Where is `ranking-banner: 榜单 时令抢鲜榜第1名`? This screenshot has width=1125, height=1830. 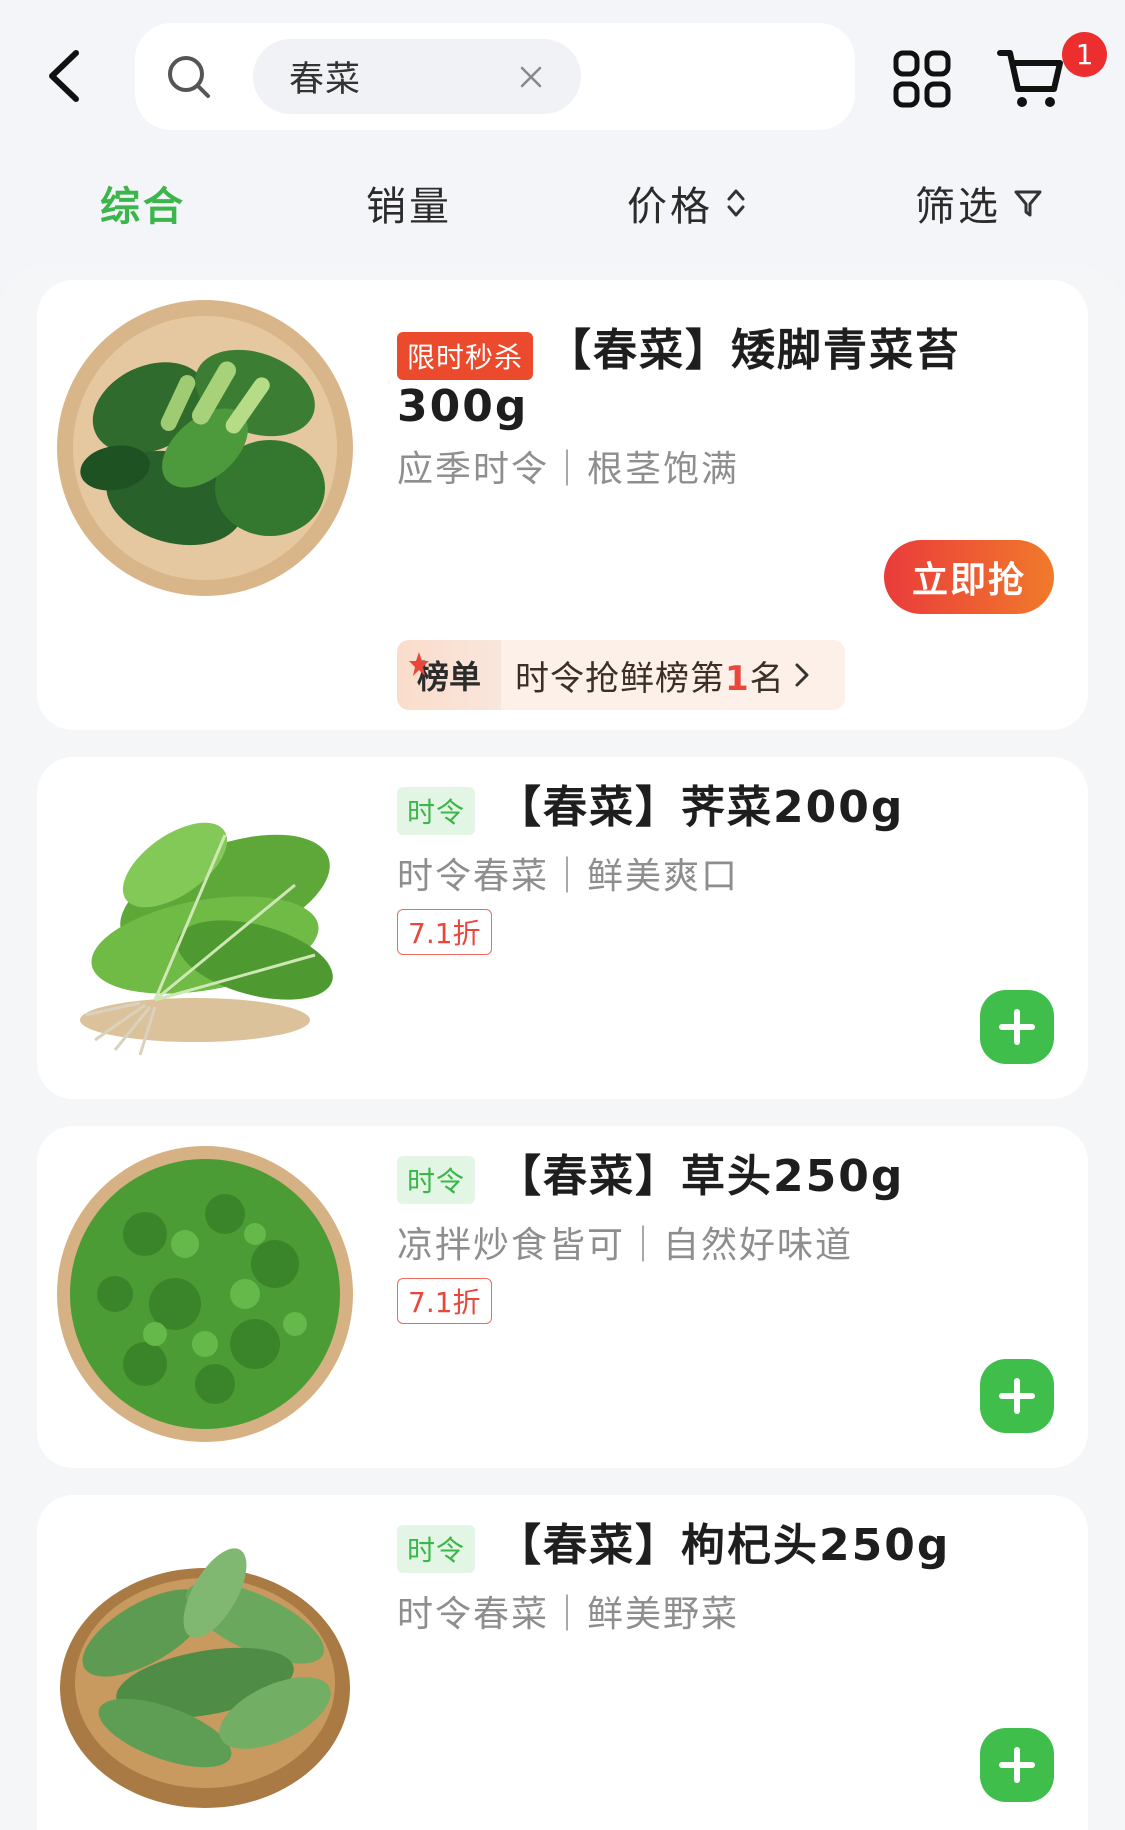 ranking-banner: 榜单 时令抢鲜榜第1名 is located at coordinates (621, 675).